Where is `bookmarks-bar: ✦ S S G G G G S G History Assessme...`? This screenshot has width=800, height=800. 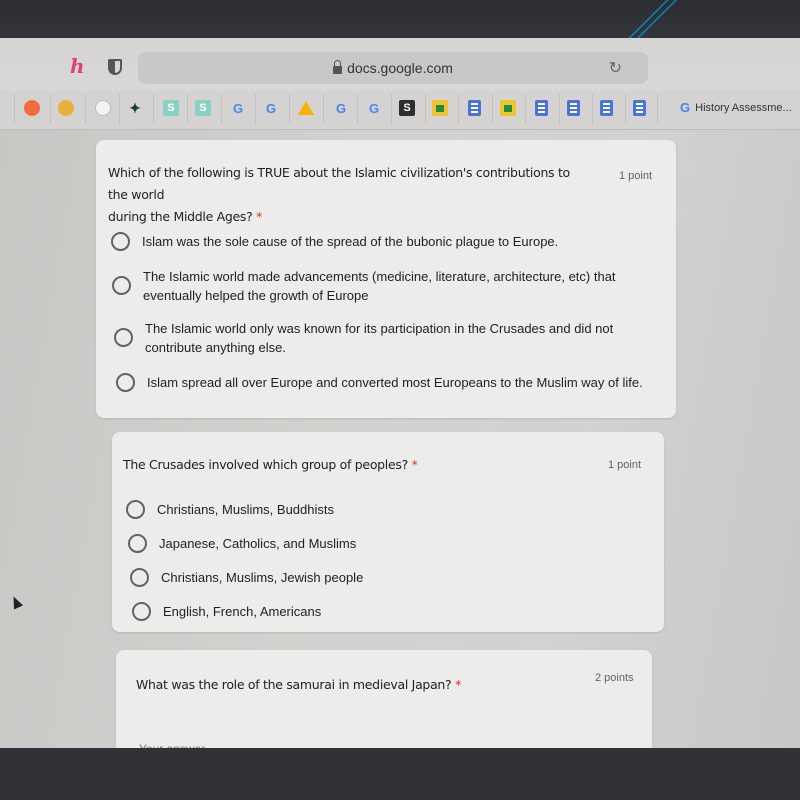
bookmarks-bar: ✦ S S G G G G S G History Assessme... is located at coordinates (400, 110).